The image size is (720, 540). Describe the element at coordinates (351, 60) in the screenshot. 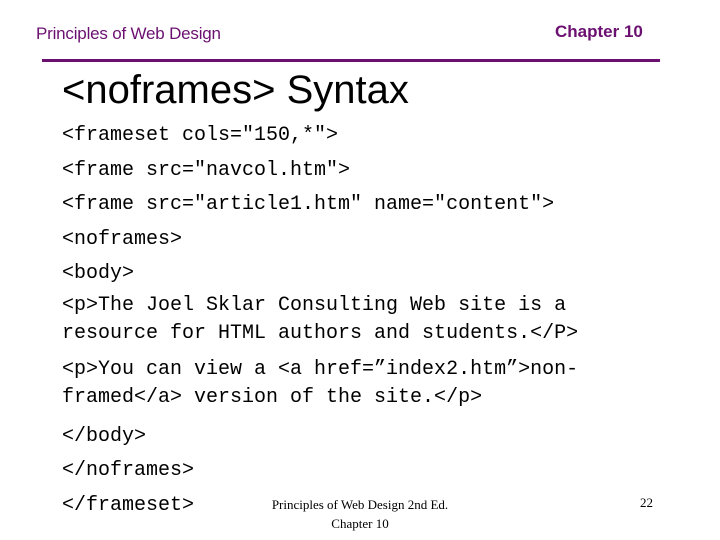

I see `header-rule-divider` at that location.